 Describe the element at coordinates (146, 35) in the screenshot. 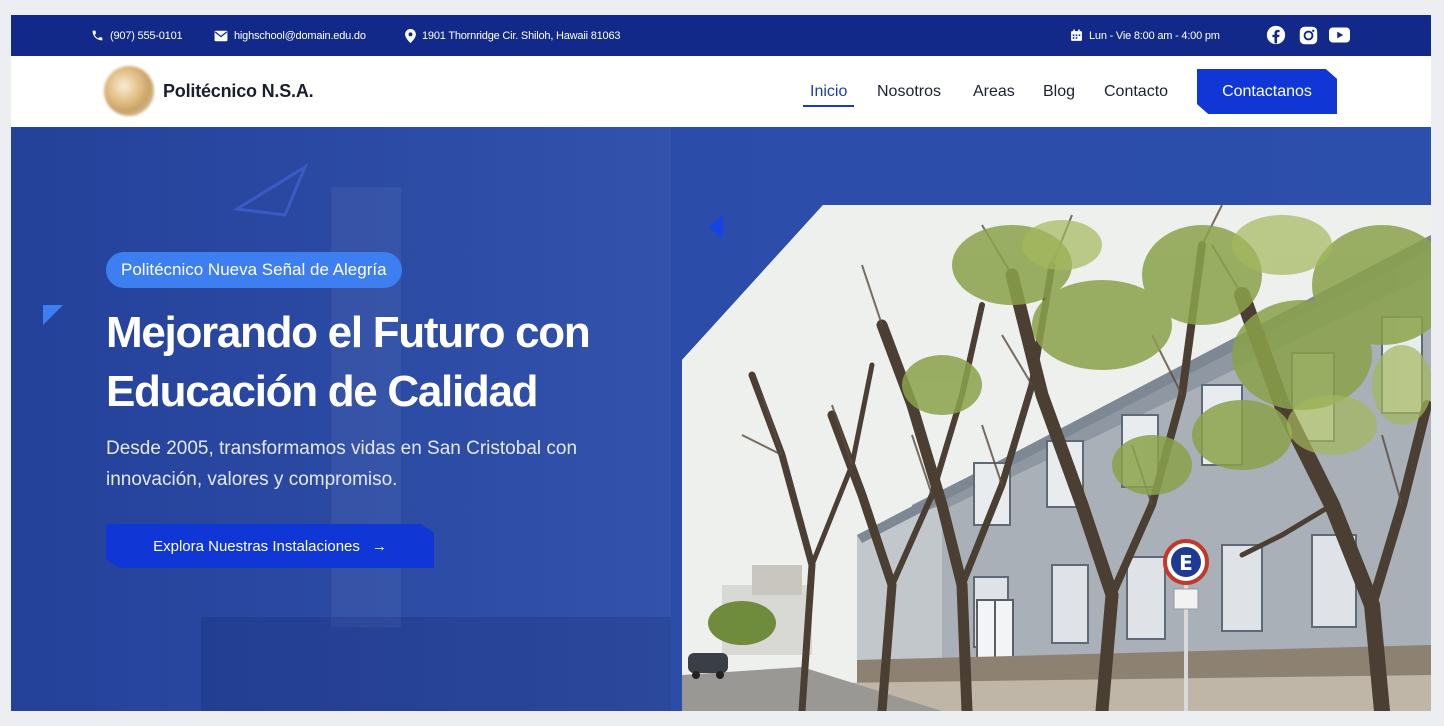

I see `phone-text: (907) 555-0101` at that location.